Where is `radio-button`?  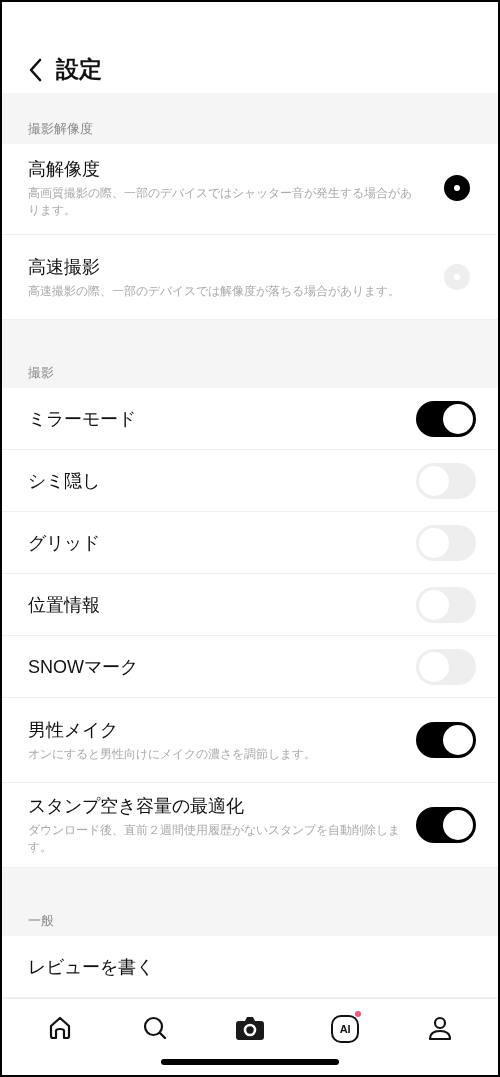
radio-button is located at coordinates (457, 188).